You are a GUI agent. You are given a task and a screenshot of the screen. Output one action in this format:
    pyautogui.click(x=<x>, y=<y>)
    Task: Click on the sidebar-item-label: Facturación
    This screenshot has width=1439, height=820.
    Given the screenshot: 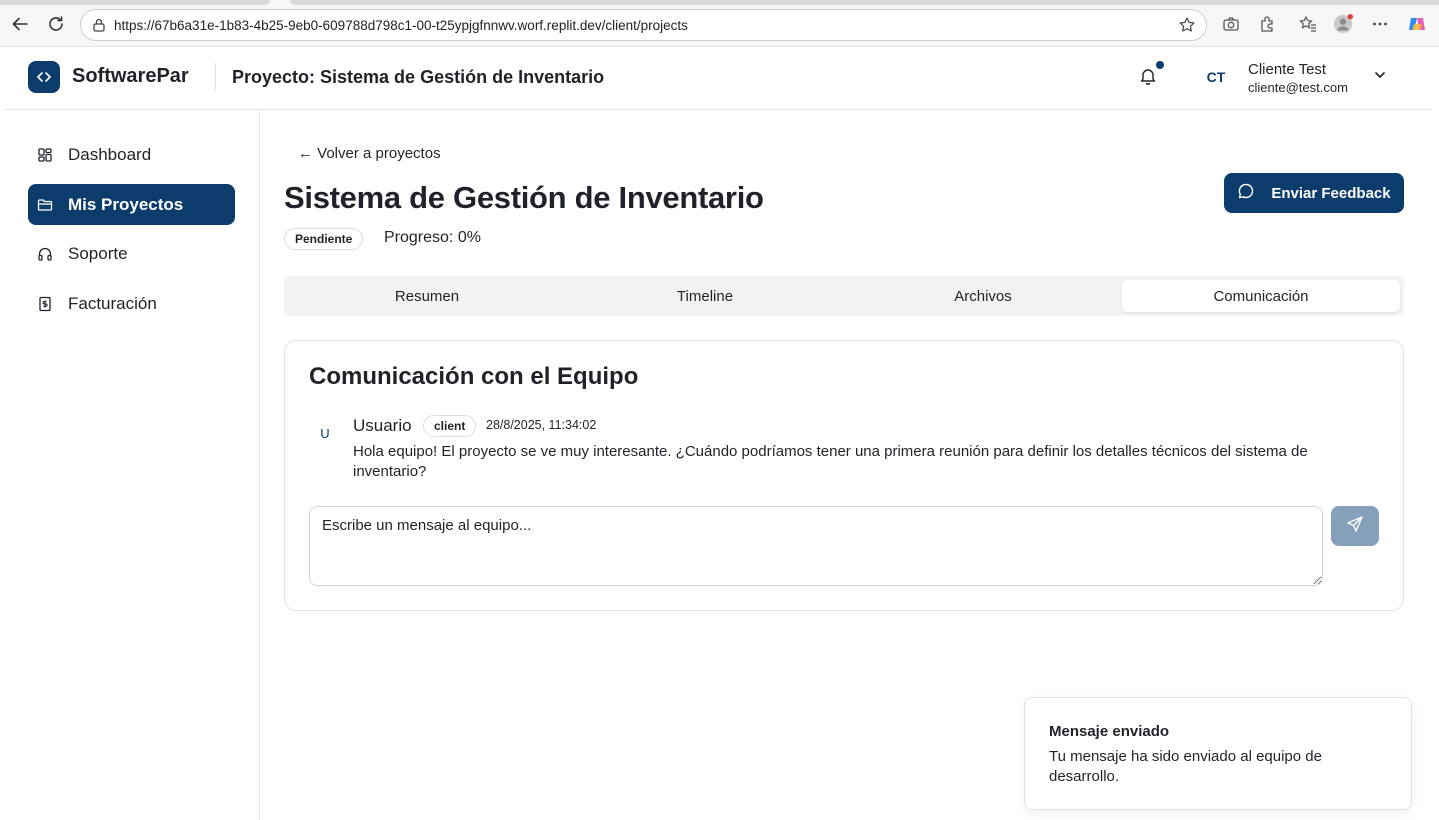 What is the action you would take?
    pyautogui.click(x=112, y=303)
    